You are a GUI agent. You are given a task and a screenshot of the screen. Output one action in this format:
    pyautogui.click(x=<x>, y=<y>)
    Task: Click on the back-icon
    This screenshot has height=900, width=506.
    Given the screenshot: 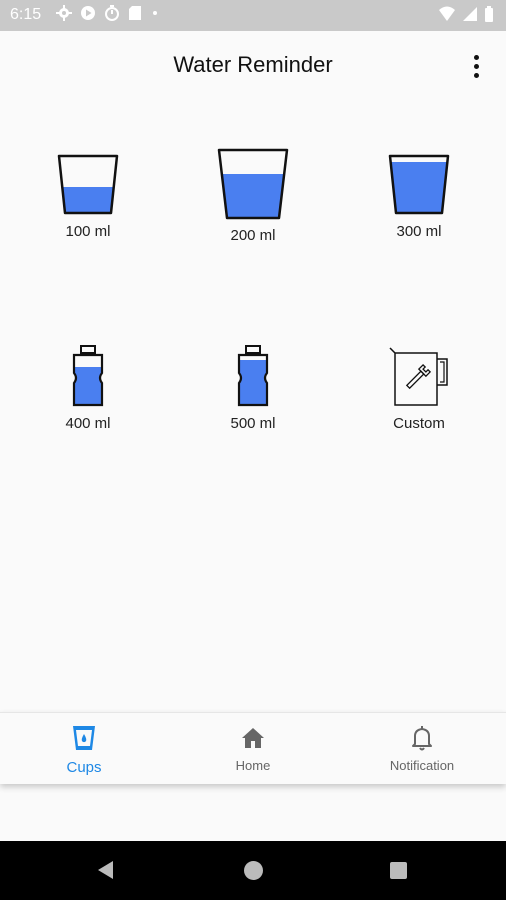 What is the action you would take?
    pyautogui.click(x=105, y=870)
    